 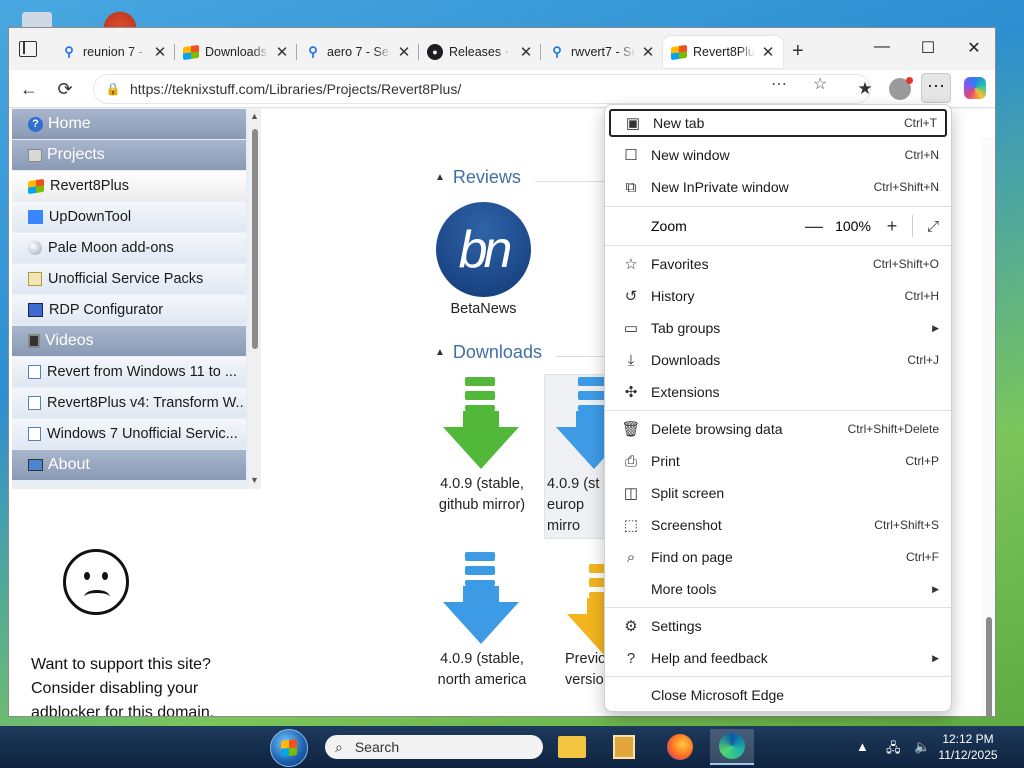 I want to click on menu-item-favorites: ☆ Favorites Ctrl+Shift+O, so click(x=778, y=264).